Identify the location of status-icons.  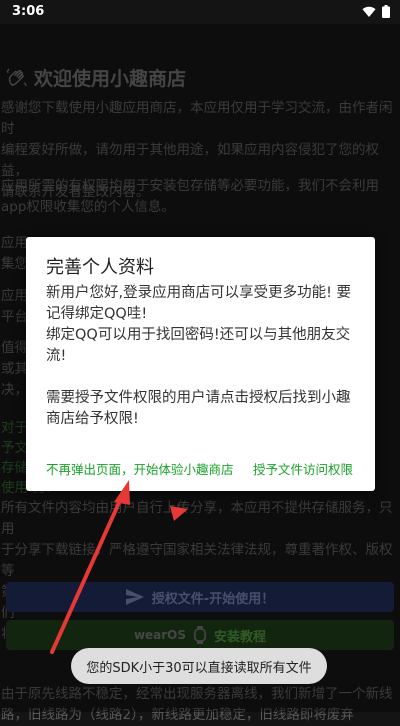
(376, 11).